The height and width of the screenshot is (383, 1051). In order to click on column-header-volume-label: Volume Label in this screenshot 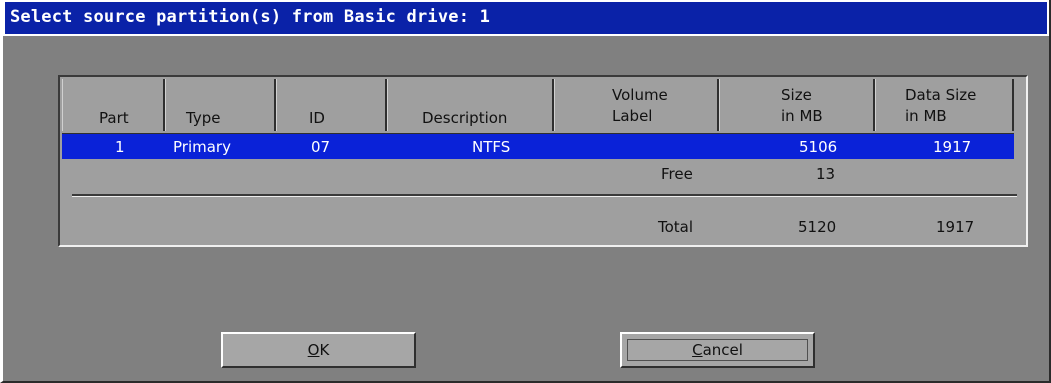, I will do `click(636, 105)`.